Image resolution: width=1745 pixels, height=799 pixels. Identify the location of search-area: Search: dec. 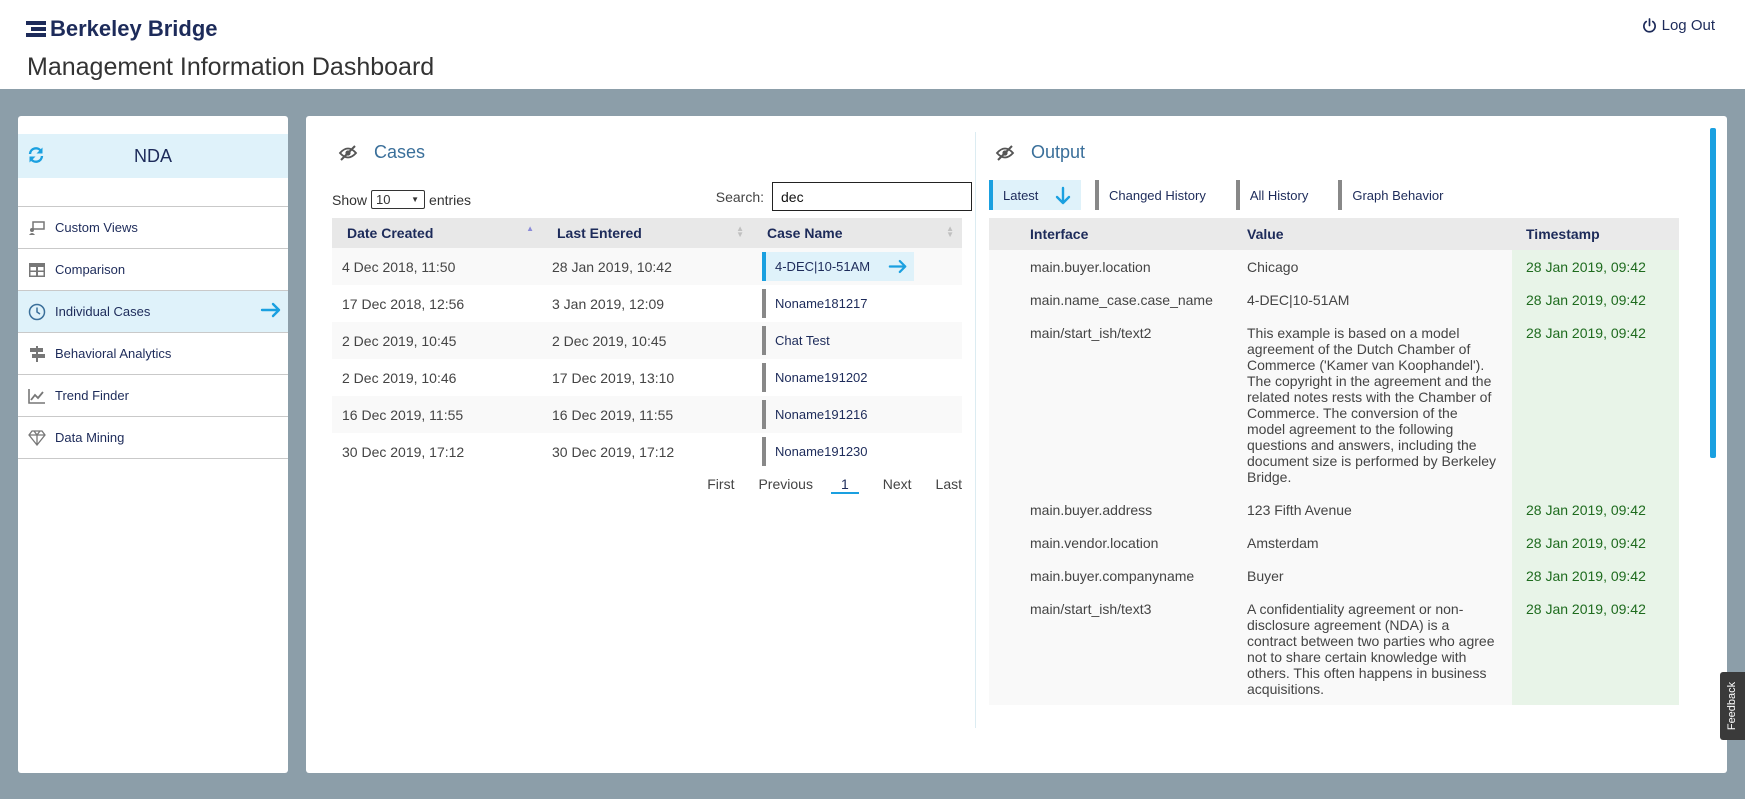
(844, 196).